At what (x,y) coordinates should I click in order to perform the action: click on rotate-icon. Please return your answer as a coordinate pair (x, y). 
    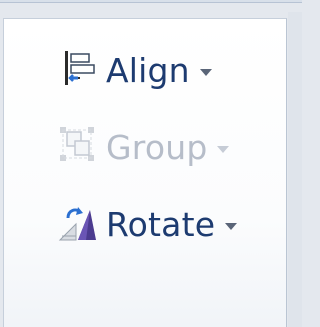
    Looking at the image, I should click on (78, 224).